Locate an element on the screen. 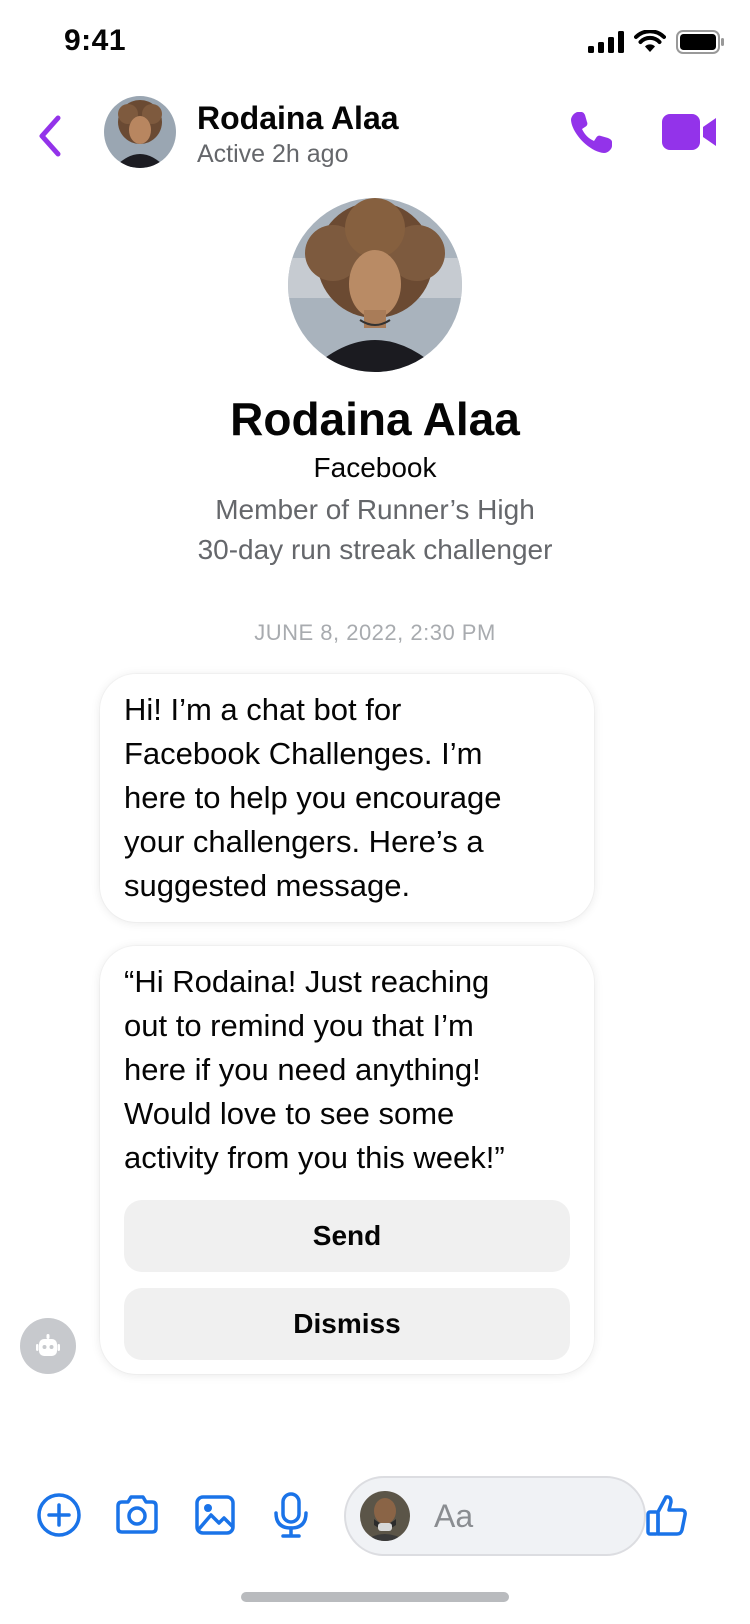 Image resolution: width=750 pixels, height=1624 pixels. profile-challenge: 30-day run streak challenger is located at coordinates (375, 549).